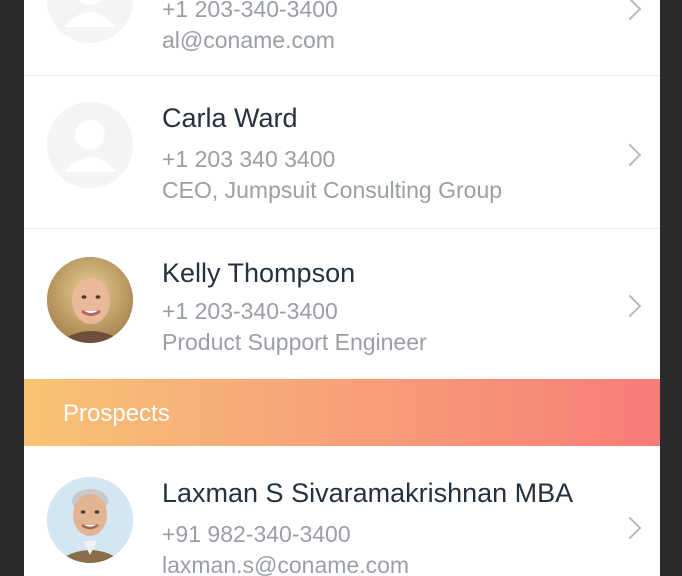  I want to click on contact-row: +1 203-340-3400 al@coname.com, so click(342, 38).